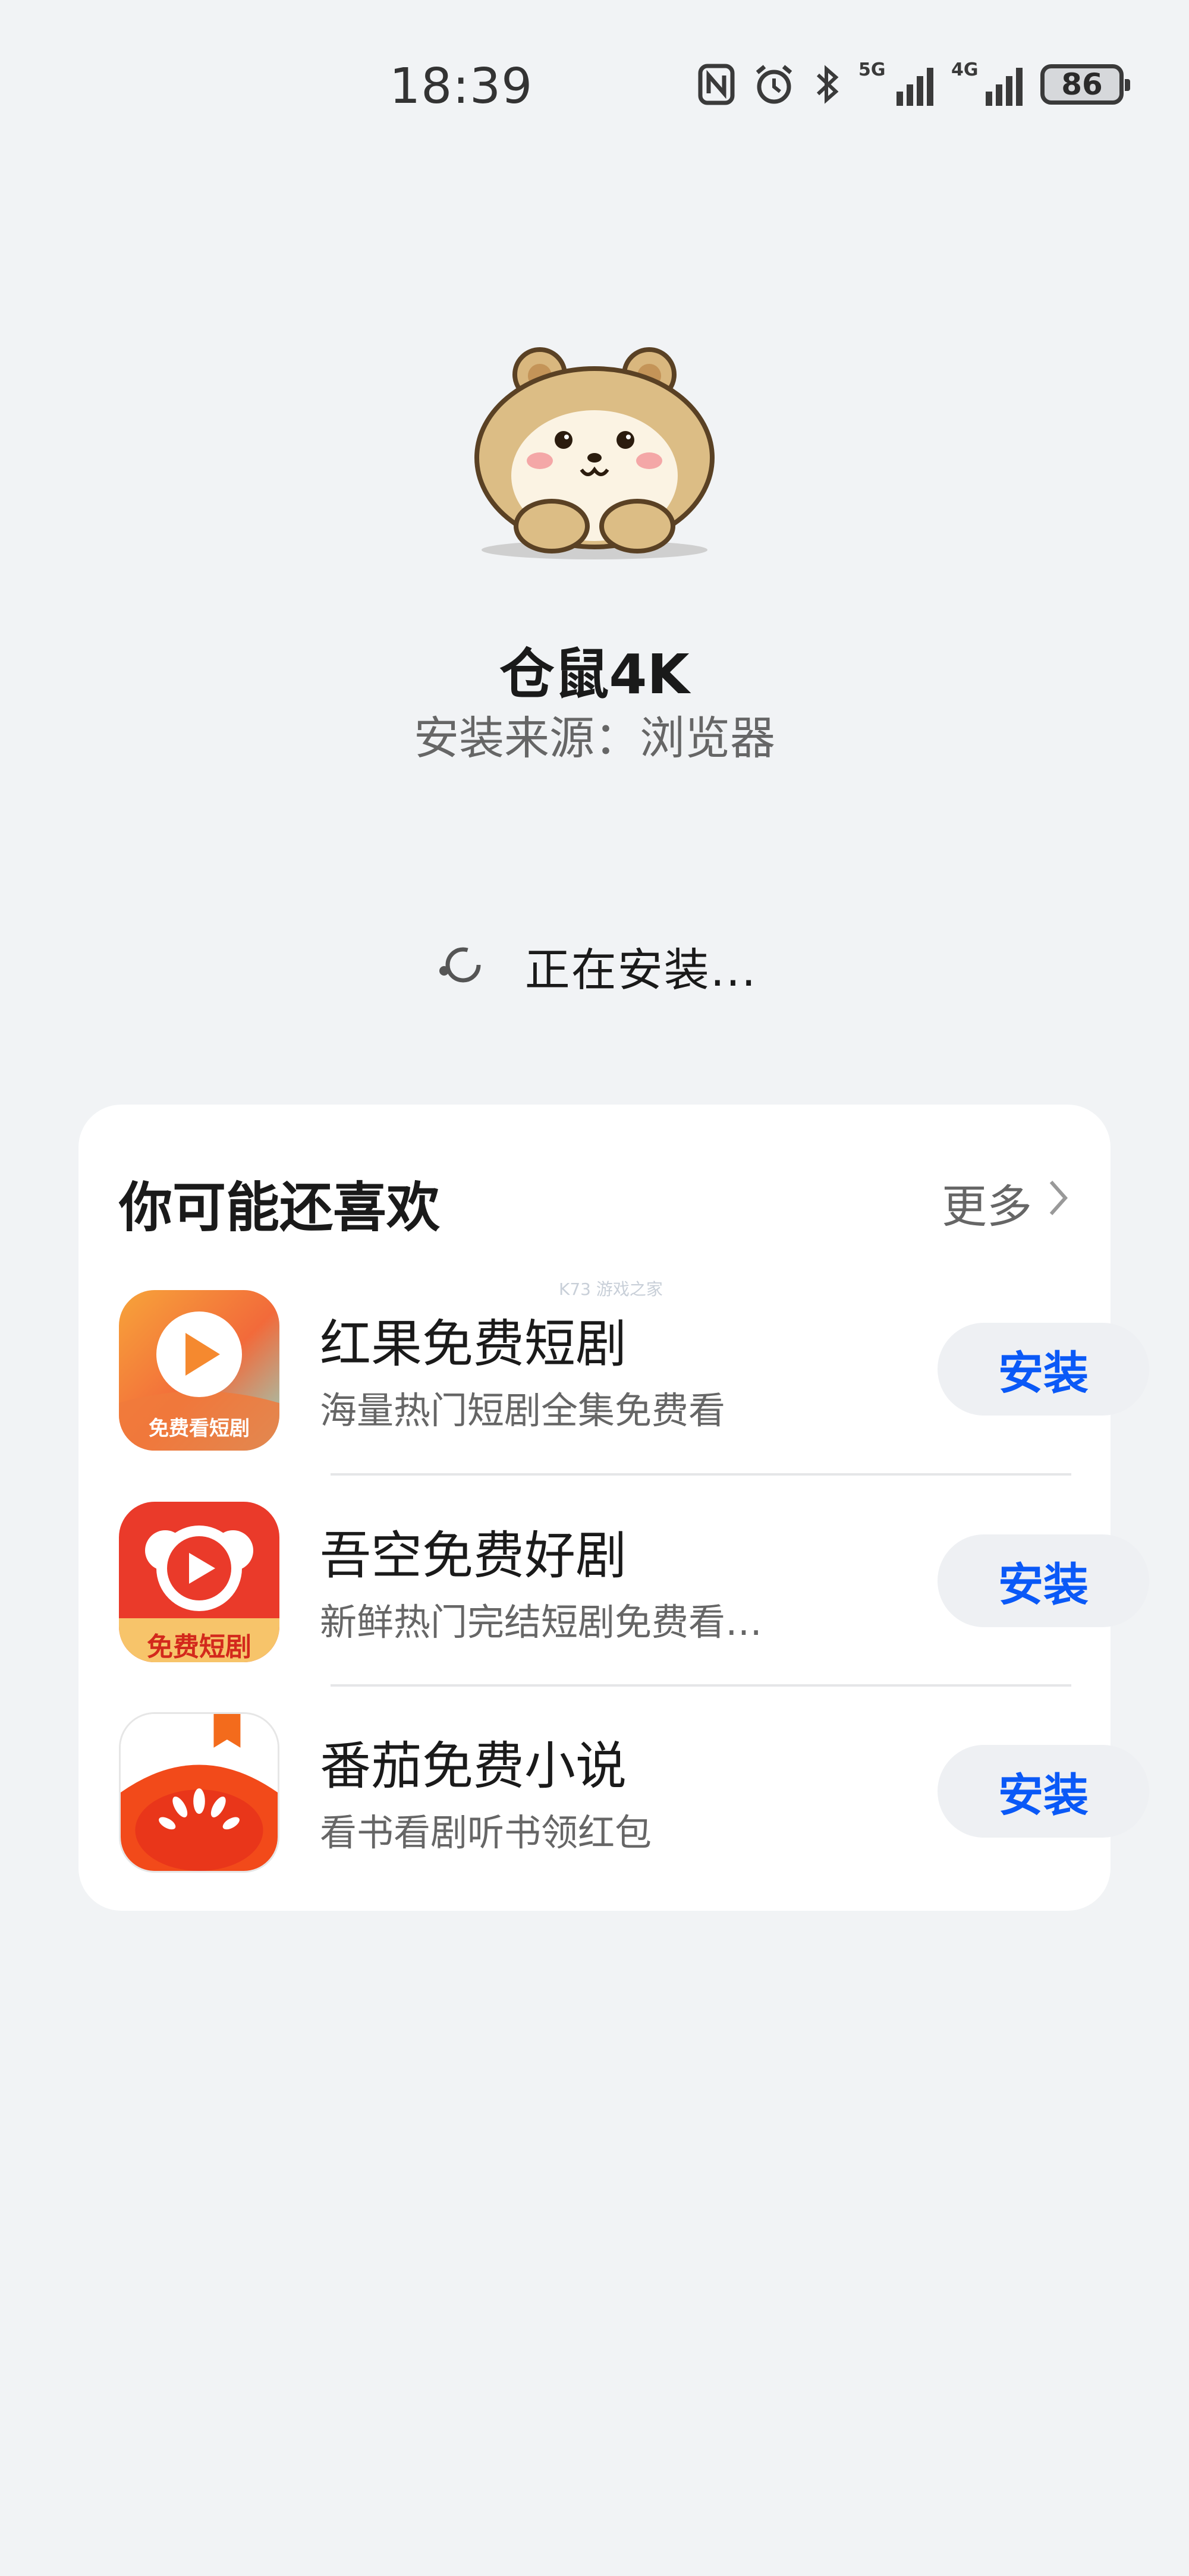 The image size is (1189, 2576). What do you see at coordinates (872, 69) in the screenshot?
I see `network-5g-label: 5G` at bounding box center [872, 69].